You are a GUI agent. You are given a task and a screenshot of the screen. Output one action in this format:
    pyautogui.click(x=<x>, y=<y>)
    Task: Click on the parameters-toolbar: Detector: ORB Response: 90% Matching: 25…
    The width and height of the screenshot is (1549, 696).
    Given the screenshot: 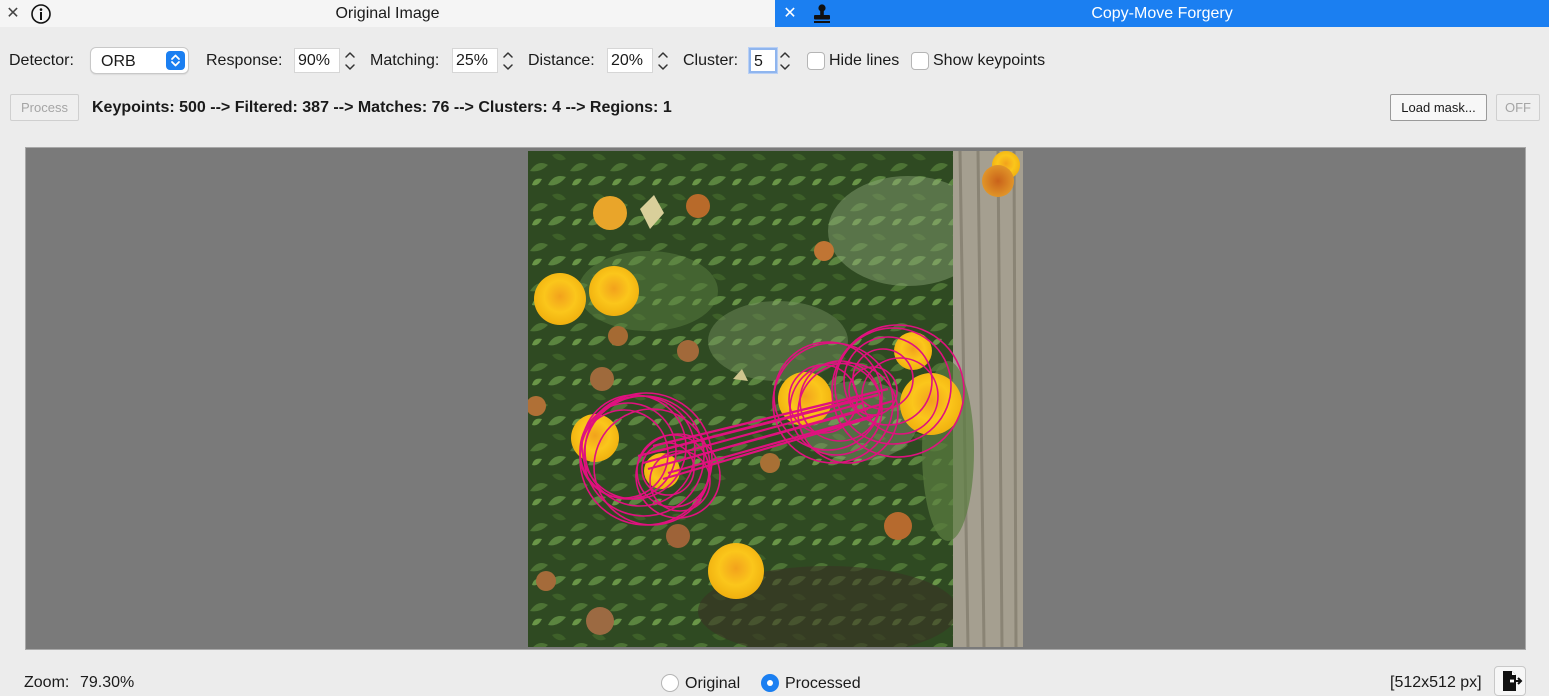 What is the action you would take?
    pyautogui.click(x=774, y=61)
    